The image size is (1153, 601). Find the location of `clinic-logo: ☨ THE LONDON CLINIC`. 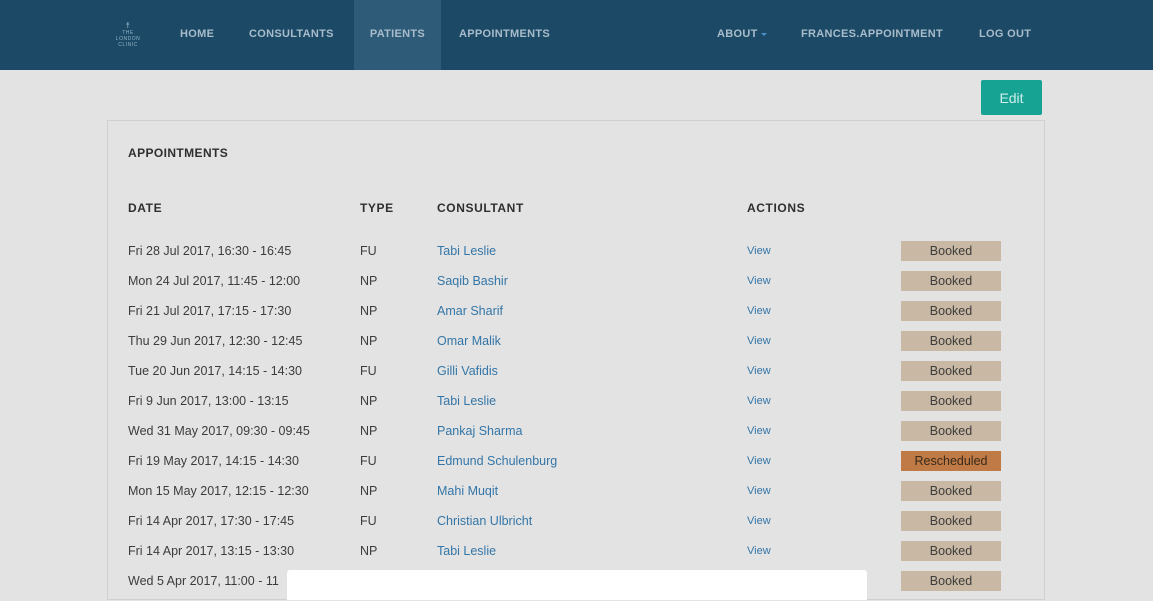

clinic-logo: ☨ THE LONDON CLINIC is located at coordinates (128, 35).